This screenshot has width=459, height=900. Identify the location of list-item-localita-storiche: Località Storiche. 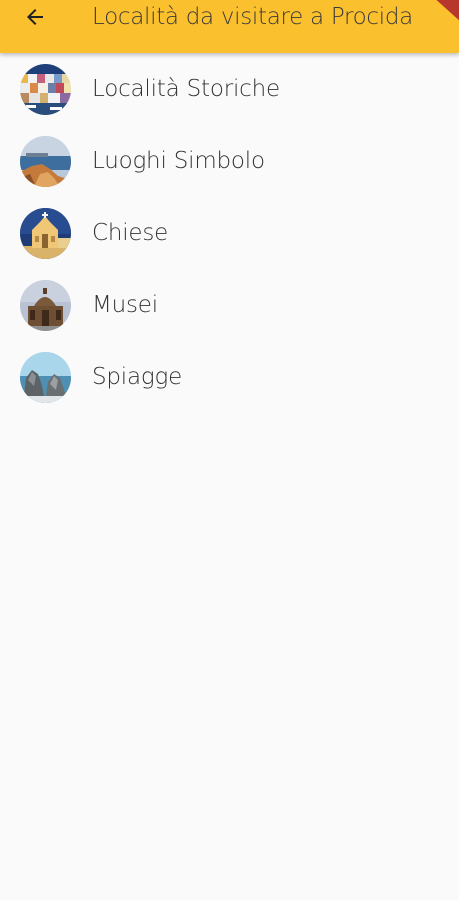
(229, 89).